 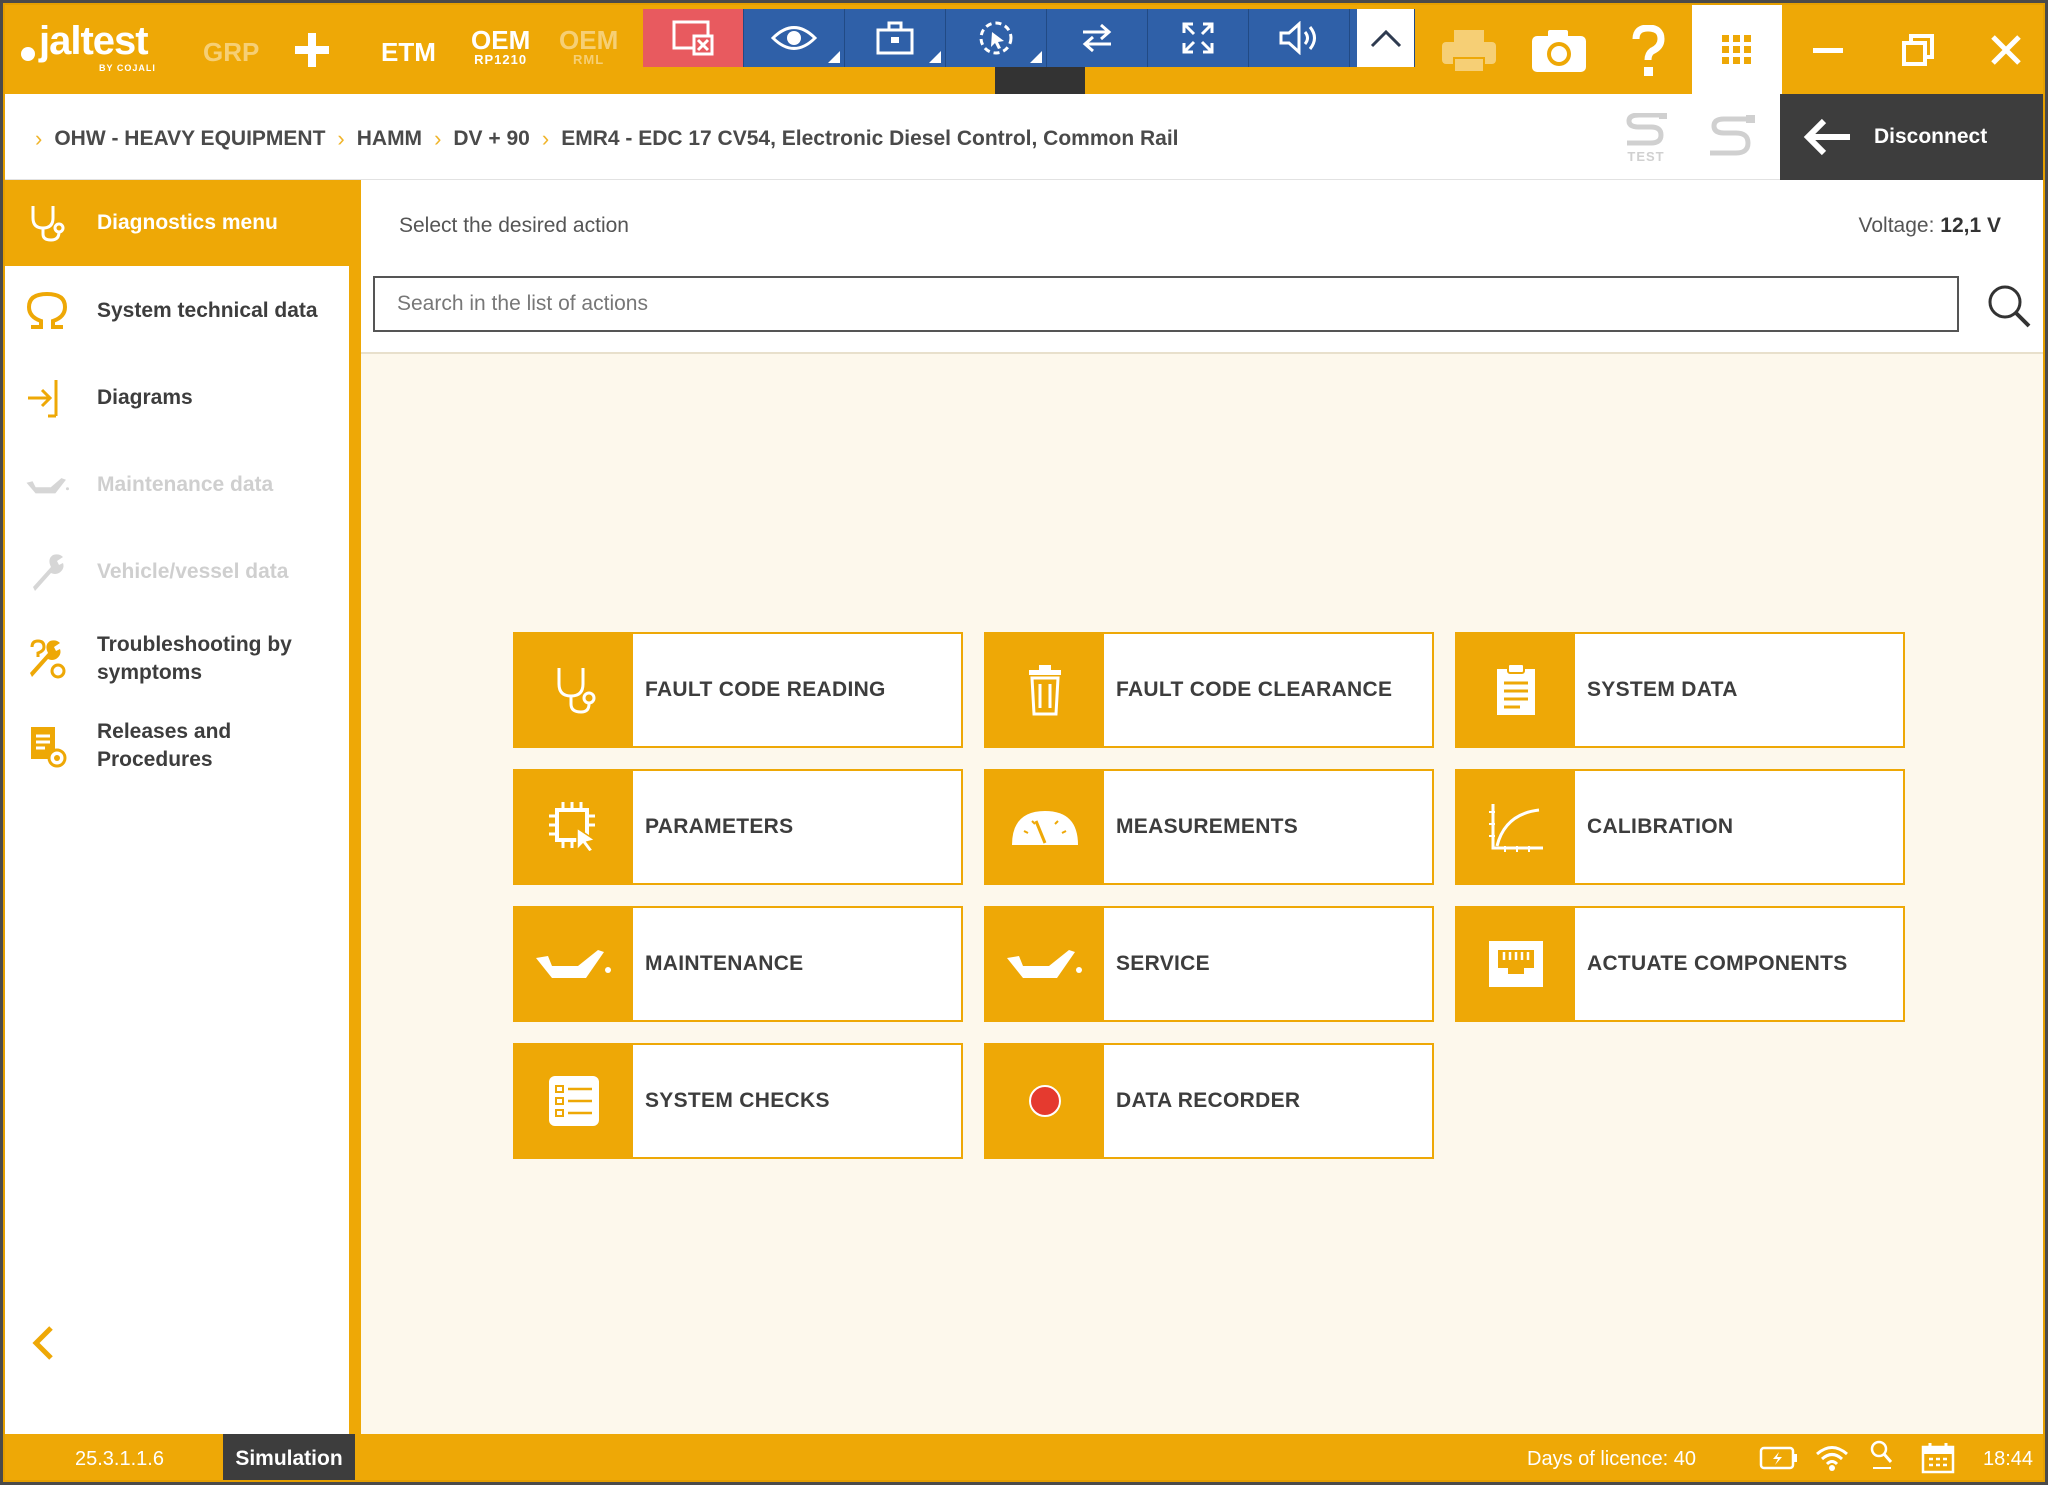 I want to click on etm-button: ETM, so click(x=408, y=52).